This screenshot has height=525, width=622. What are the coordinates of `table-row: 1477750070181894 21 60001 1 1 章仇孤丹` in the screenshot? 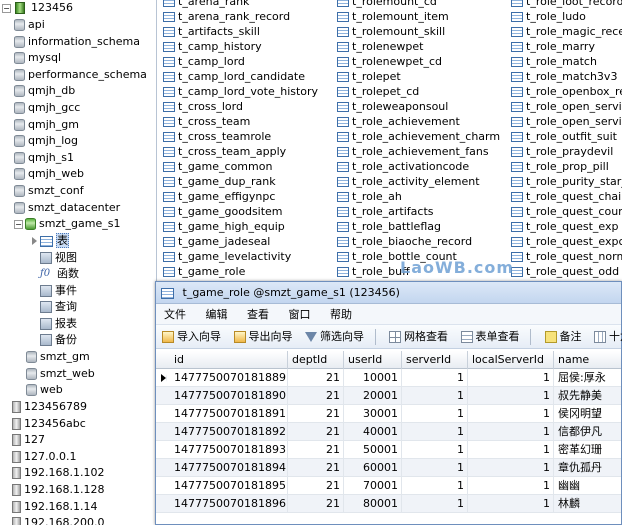 It's located at (388, 468).